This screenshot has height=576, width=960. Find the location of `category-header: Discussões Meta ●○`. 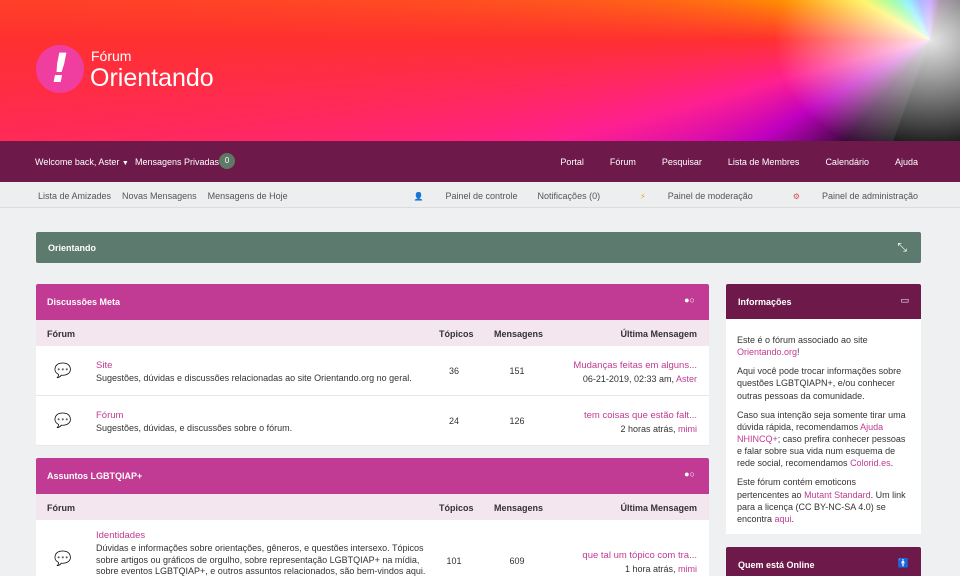

category-header: Discussões Meta ●○ is located at coordinates (372, 302).